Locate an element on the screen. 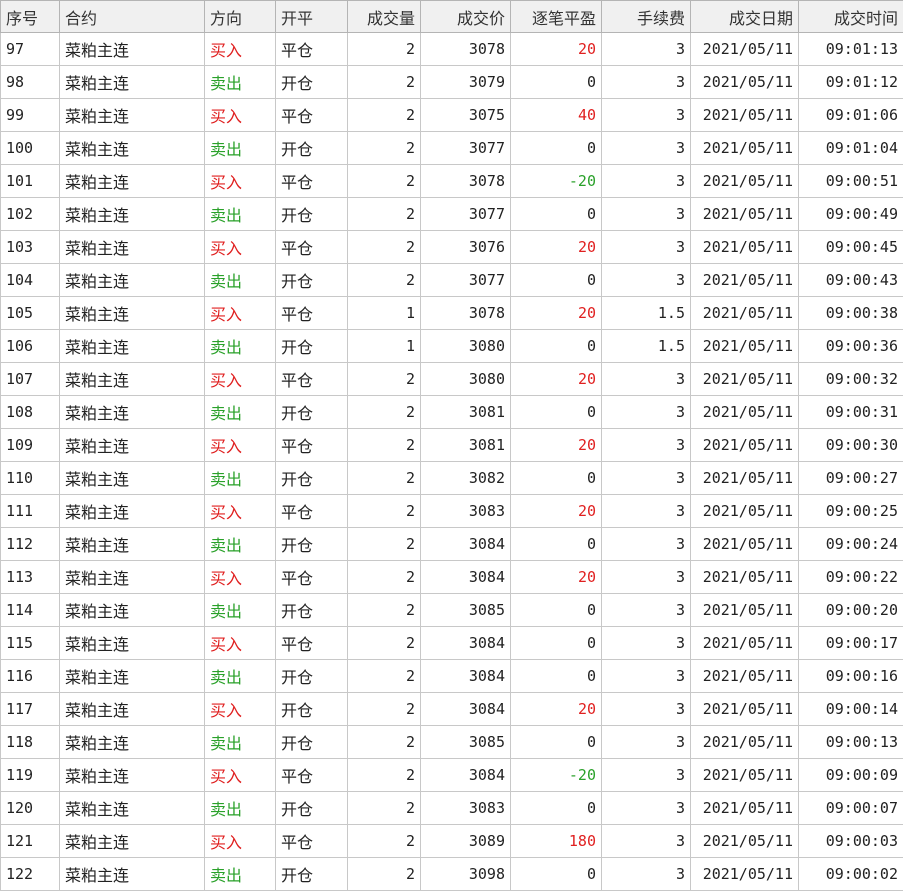  table-row: 114 菜粕主连 卖出 开仓 2 3085 0 3 2021/05/11 09:00:20 is located at coordinates (451, 610).